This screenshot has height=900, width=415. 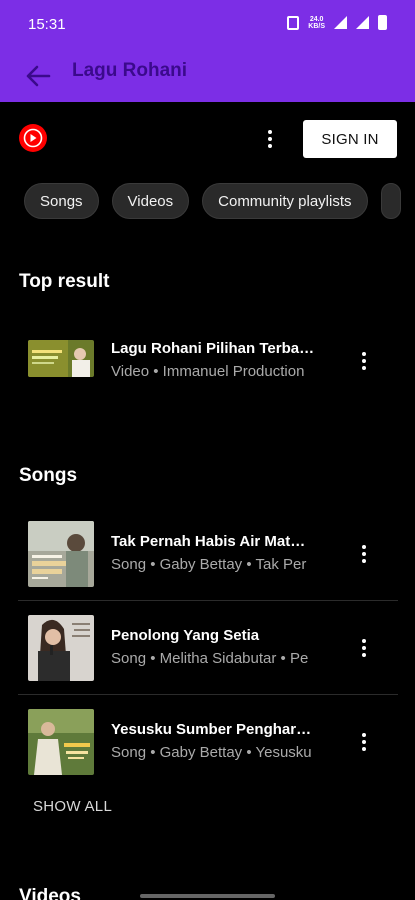 I want to click on network-speed: 24.0 KB/S, so click(x=316, y=23).